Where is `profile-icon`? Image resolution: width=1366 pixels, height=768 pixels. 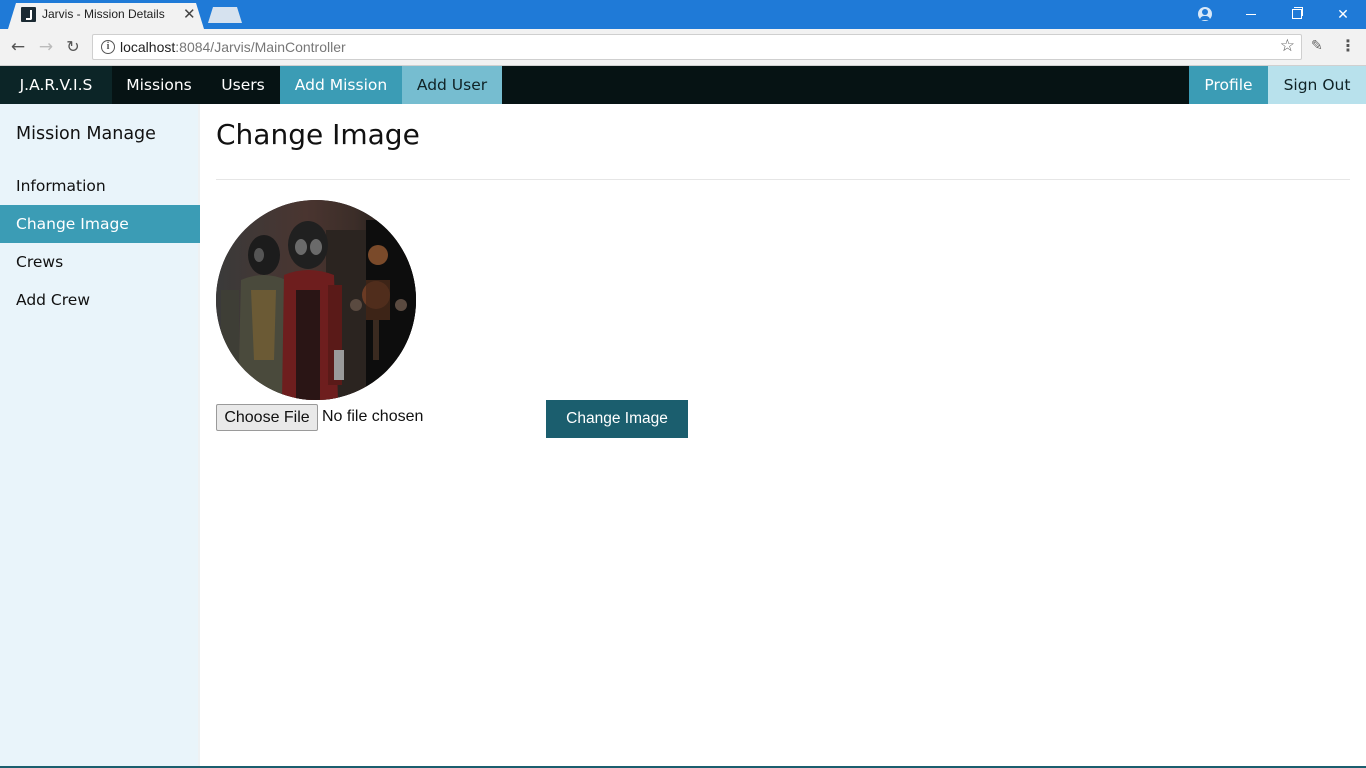 profile-icon is located at coordinates (1205, 14).